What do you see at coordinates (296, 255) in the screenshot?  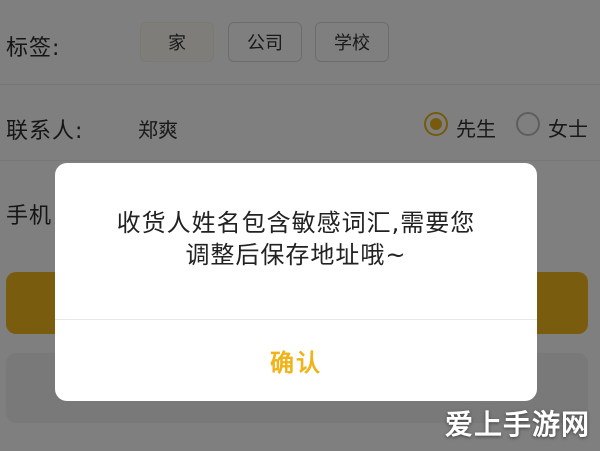 I see `dialog-message-line: 调整后保存地址哦~` at bounding box center [296, 255].